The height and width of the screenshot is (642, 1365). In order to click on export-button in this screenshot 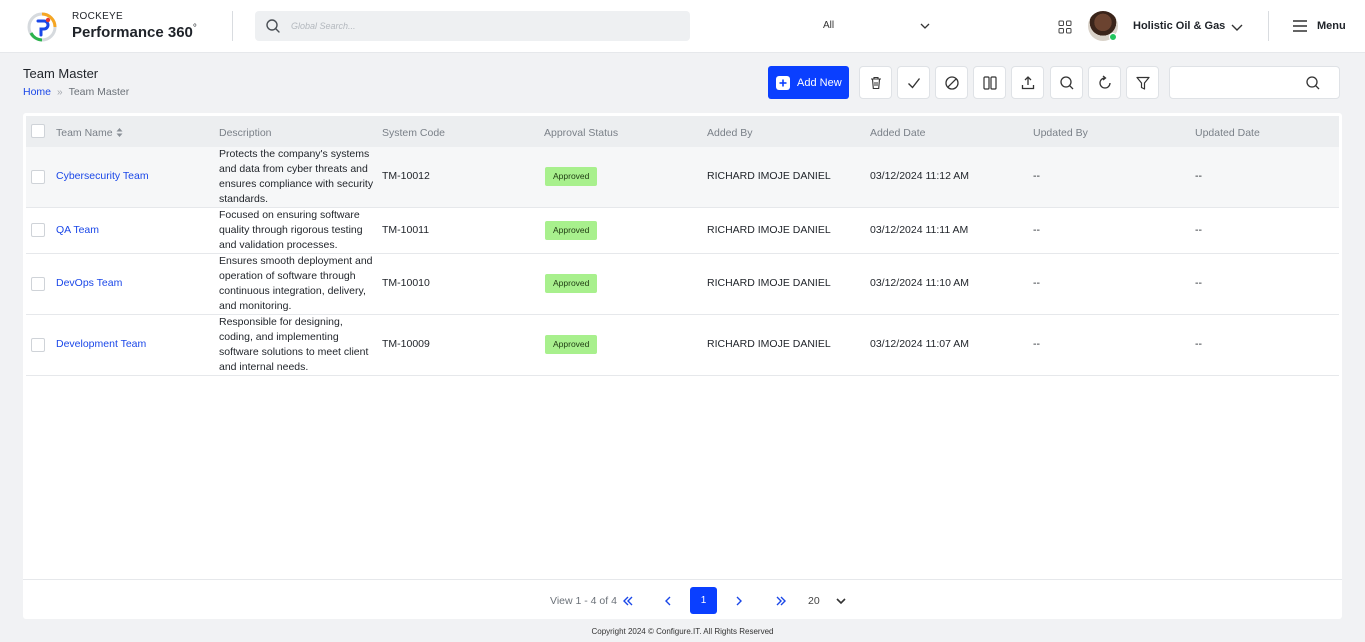, I will do `click(1027, 82)`.